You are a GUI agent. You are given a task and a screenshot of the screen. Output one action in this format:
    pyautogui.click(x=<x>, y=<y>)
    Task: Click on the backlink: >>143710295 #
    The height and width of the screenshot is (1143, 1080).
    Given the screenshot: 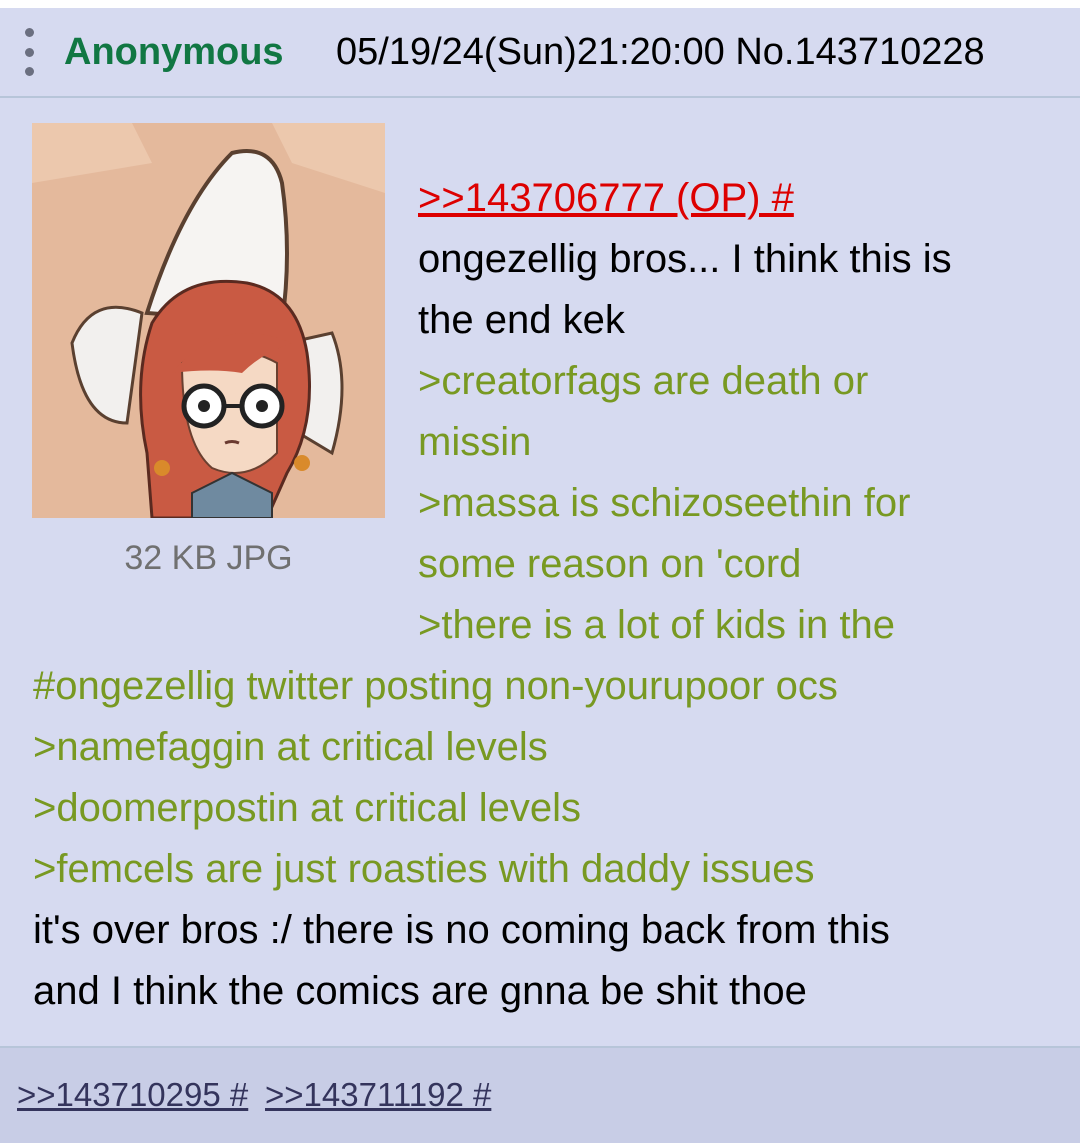 What is the action you would take?
    pyautogui.click(x=132, y=1095)
    